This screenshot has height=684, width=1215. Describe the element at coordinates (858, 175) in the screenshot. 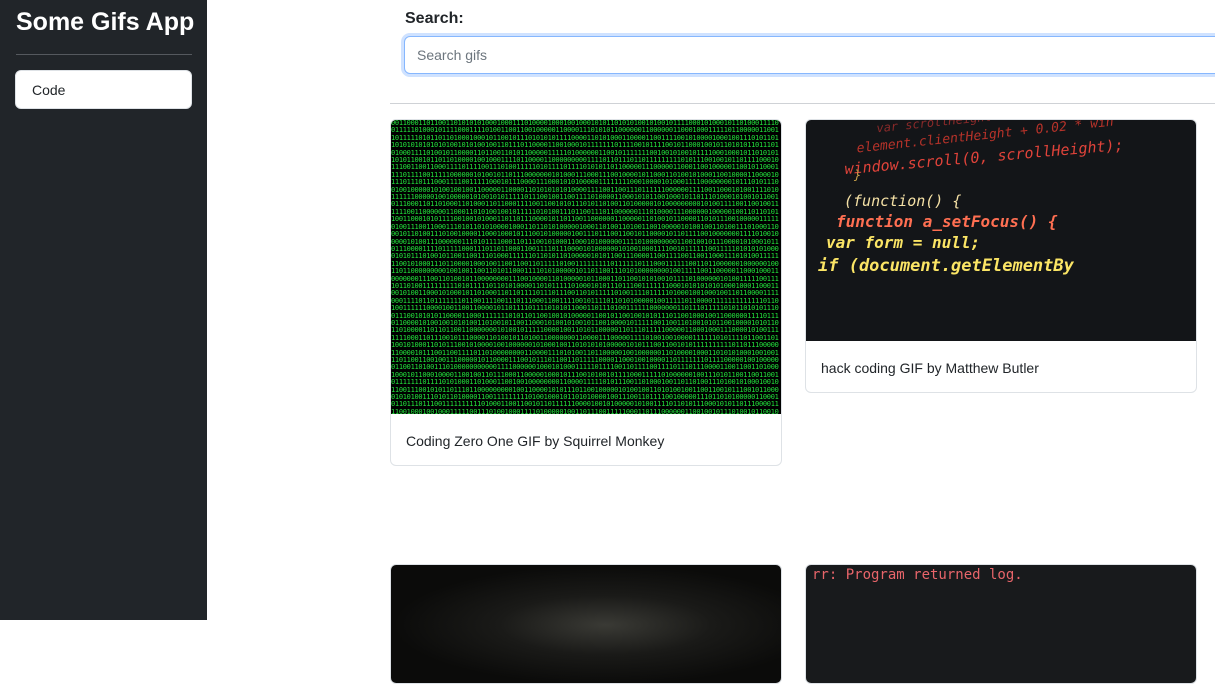

I see `code-line: }` at that location.